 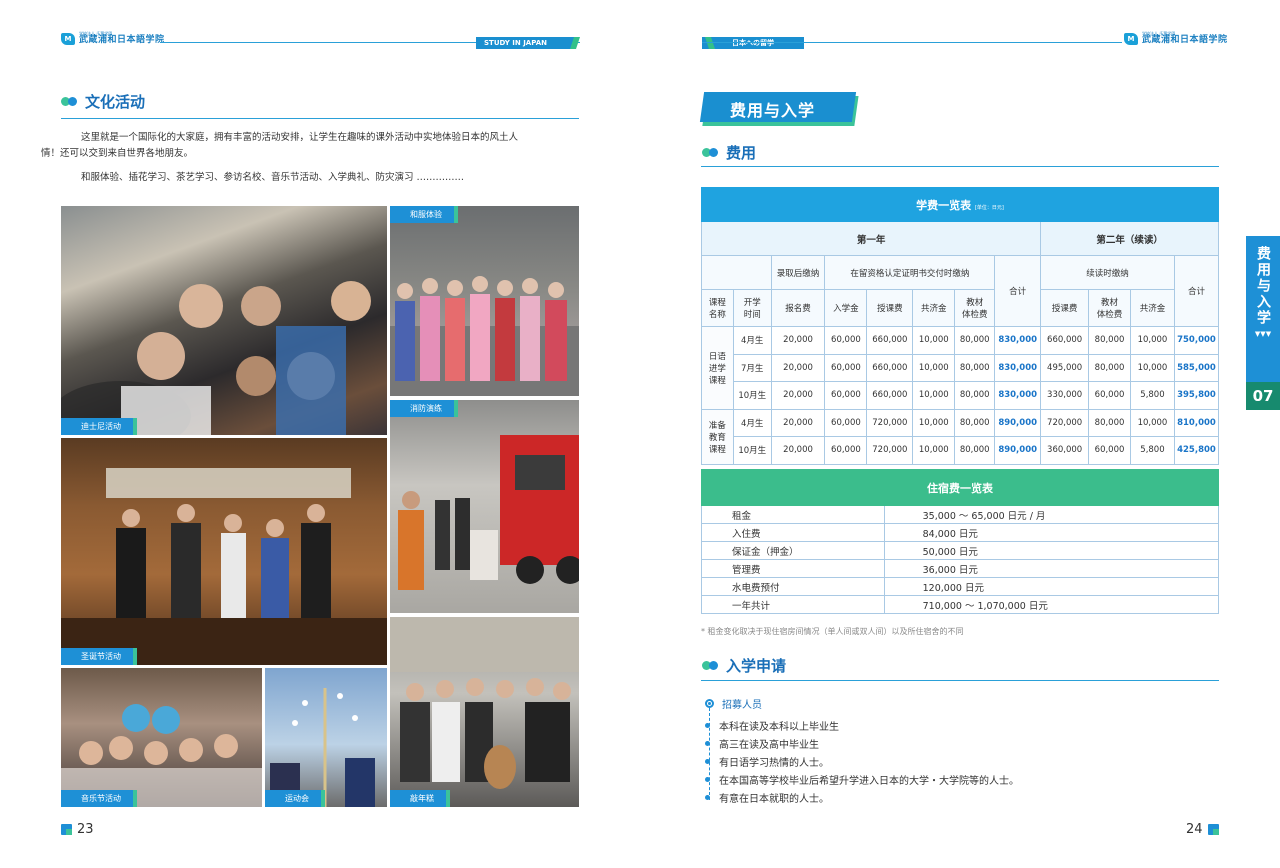 I want to click on side-tab-arrow-icon: ▼▼▼, so click(x=1263, y=334).